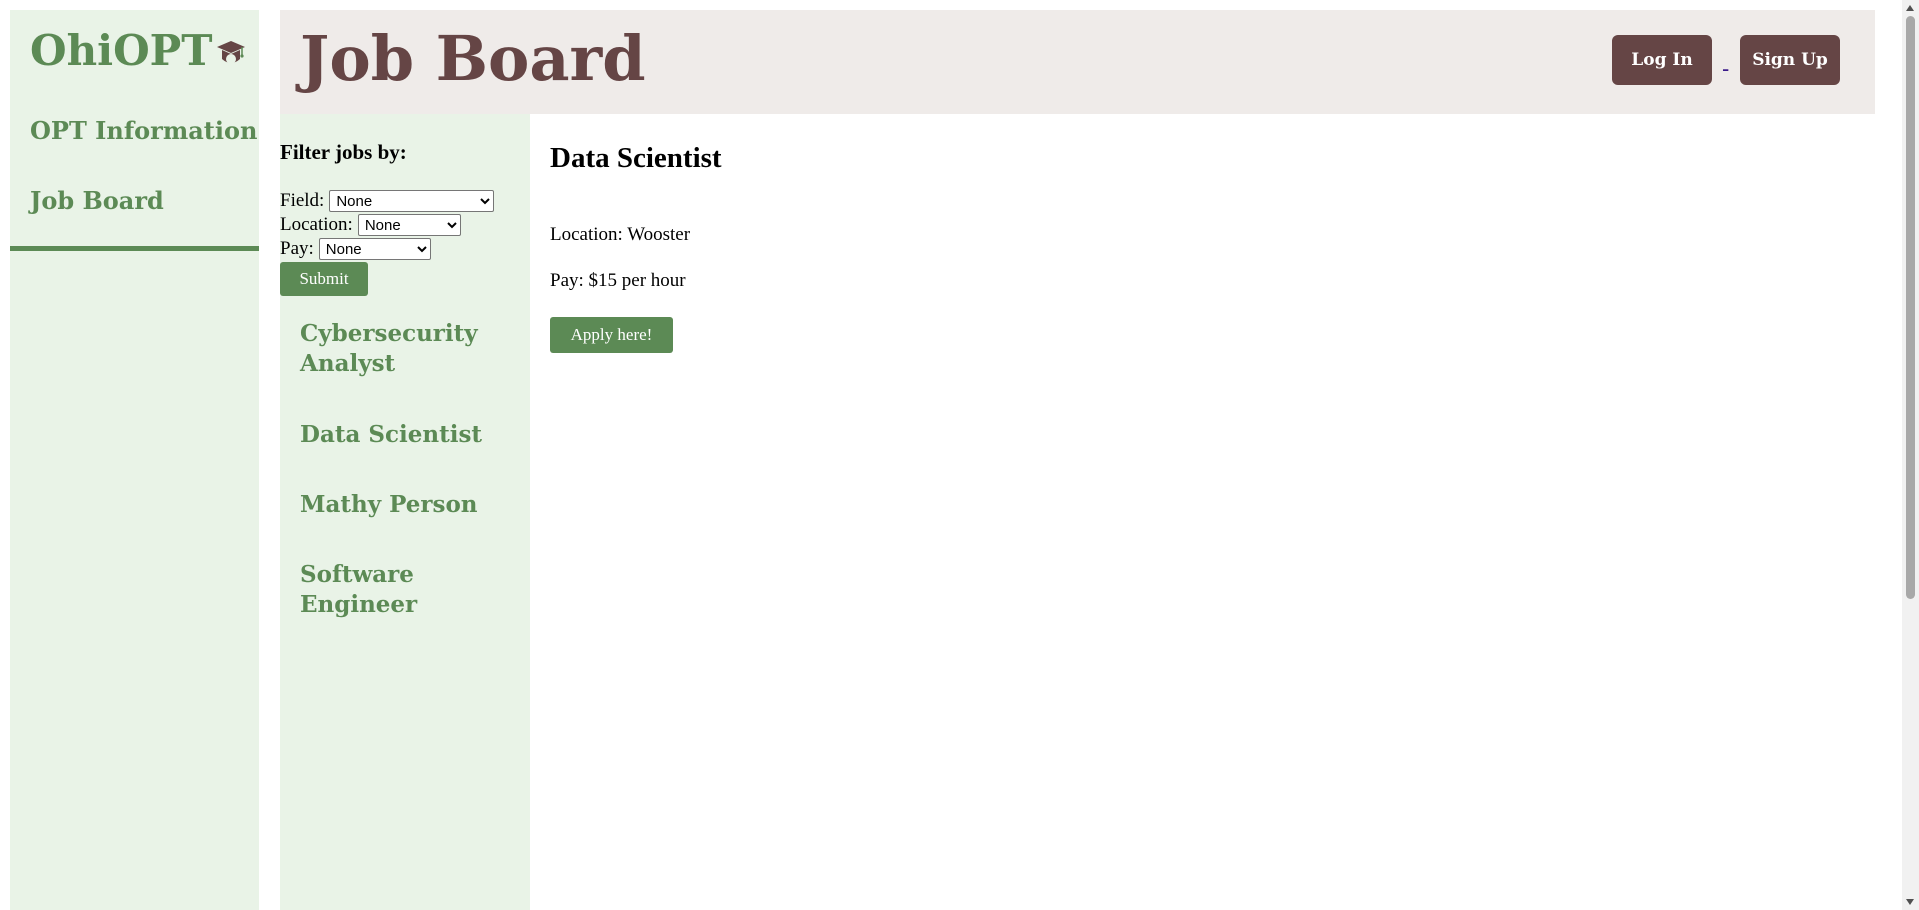 Image resolution: width=1919 pixels, height=910 pixels. What do you see at coordinates (412, 201) in the screenshot?
I see `field-select: None` at bounding box center [412, 201].